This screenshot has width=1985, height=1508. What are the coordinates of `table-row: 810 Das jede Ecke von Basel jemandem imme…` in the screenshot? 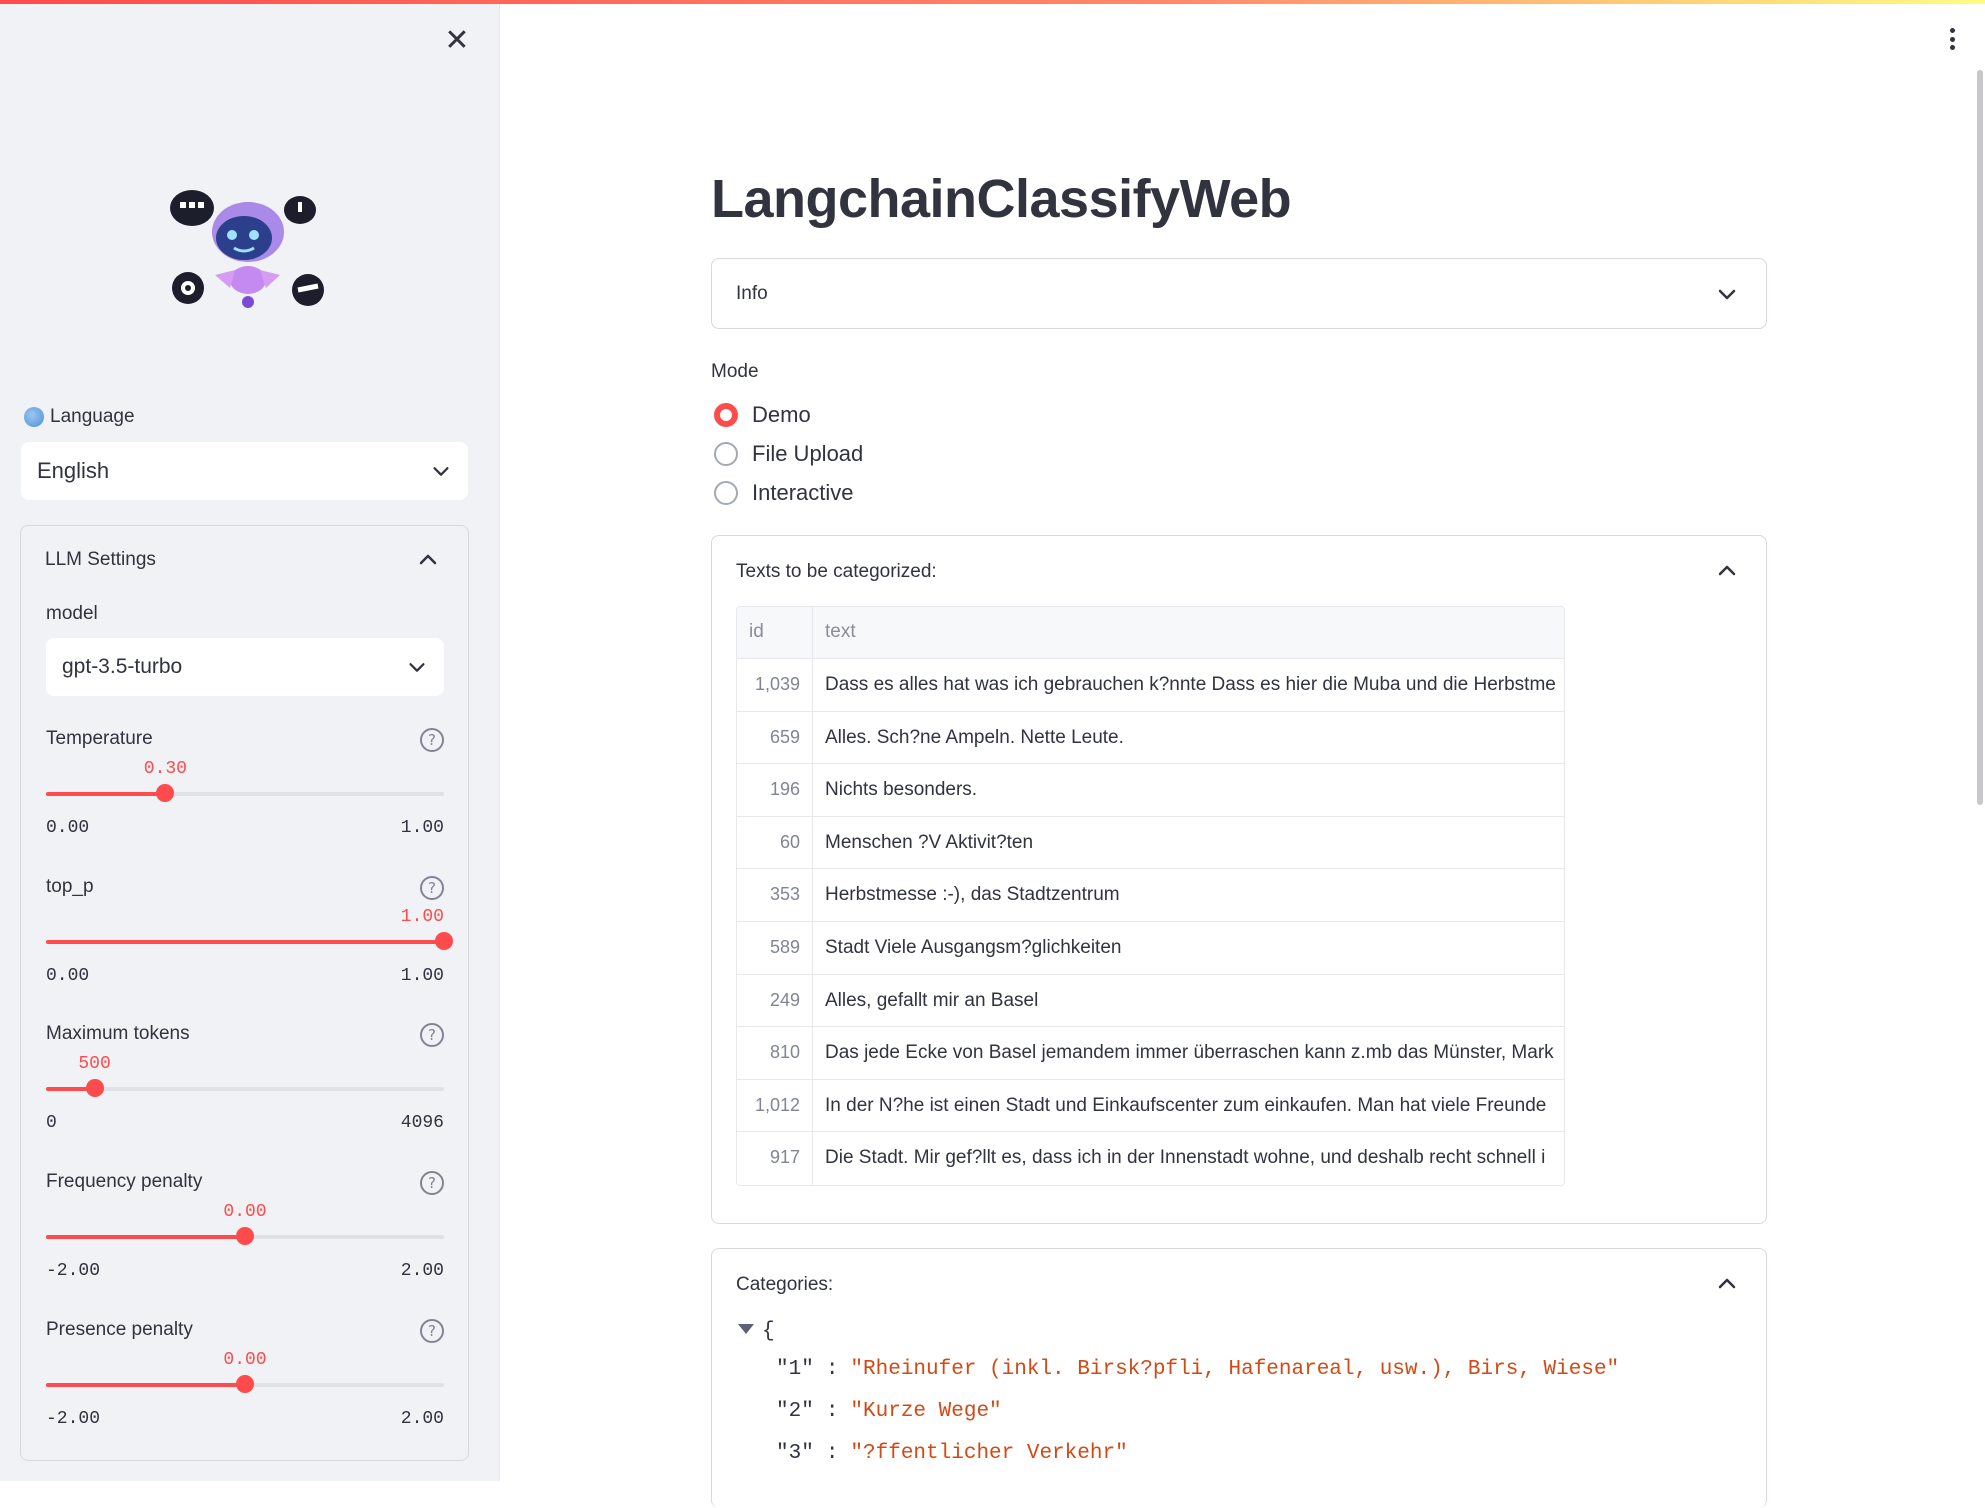 It's located at (1150, 1053).